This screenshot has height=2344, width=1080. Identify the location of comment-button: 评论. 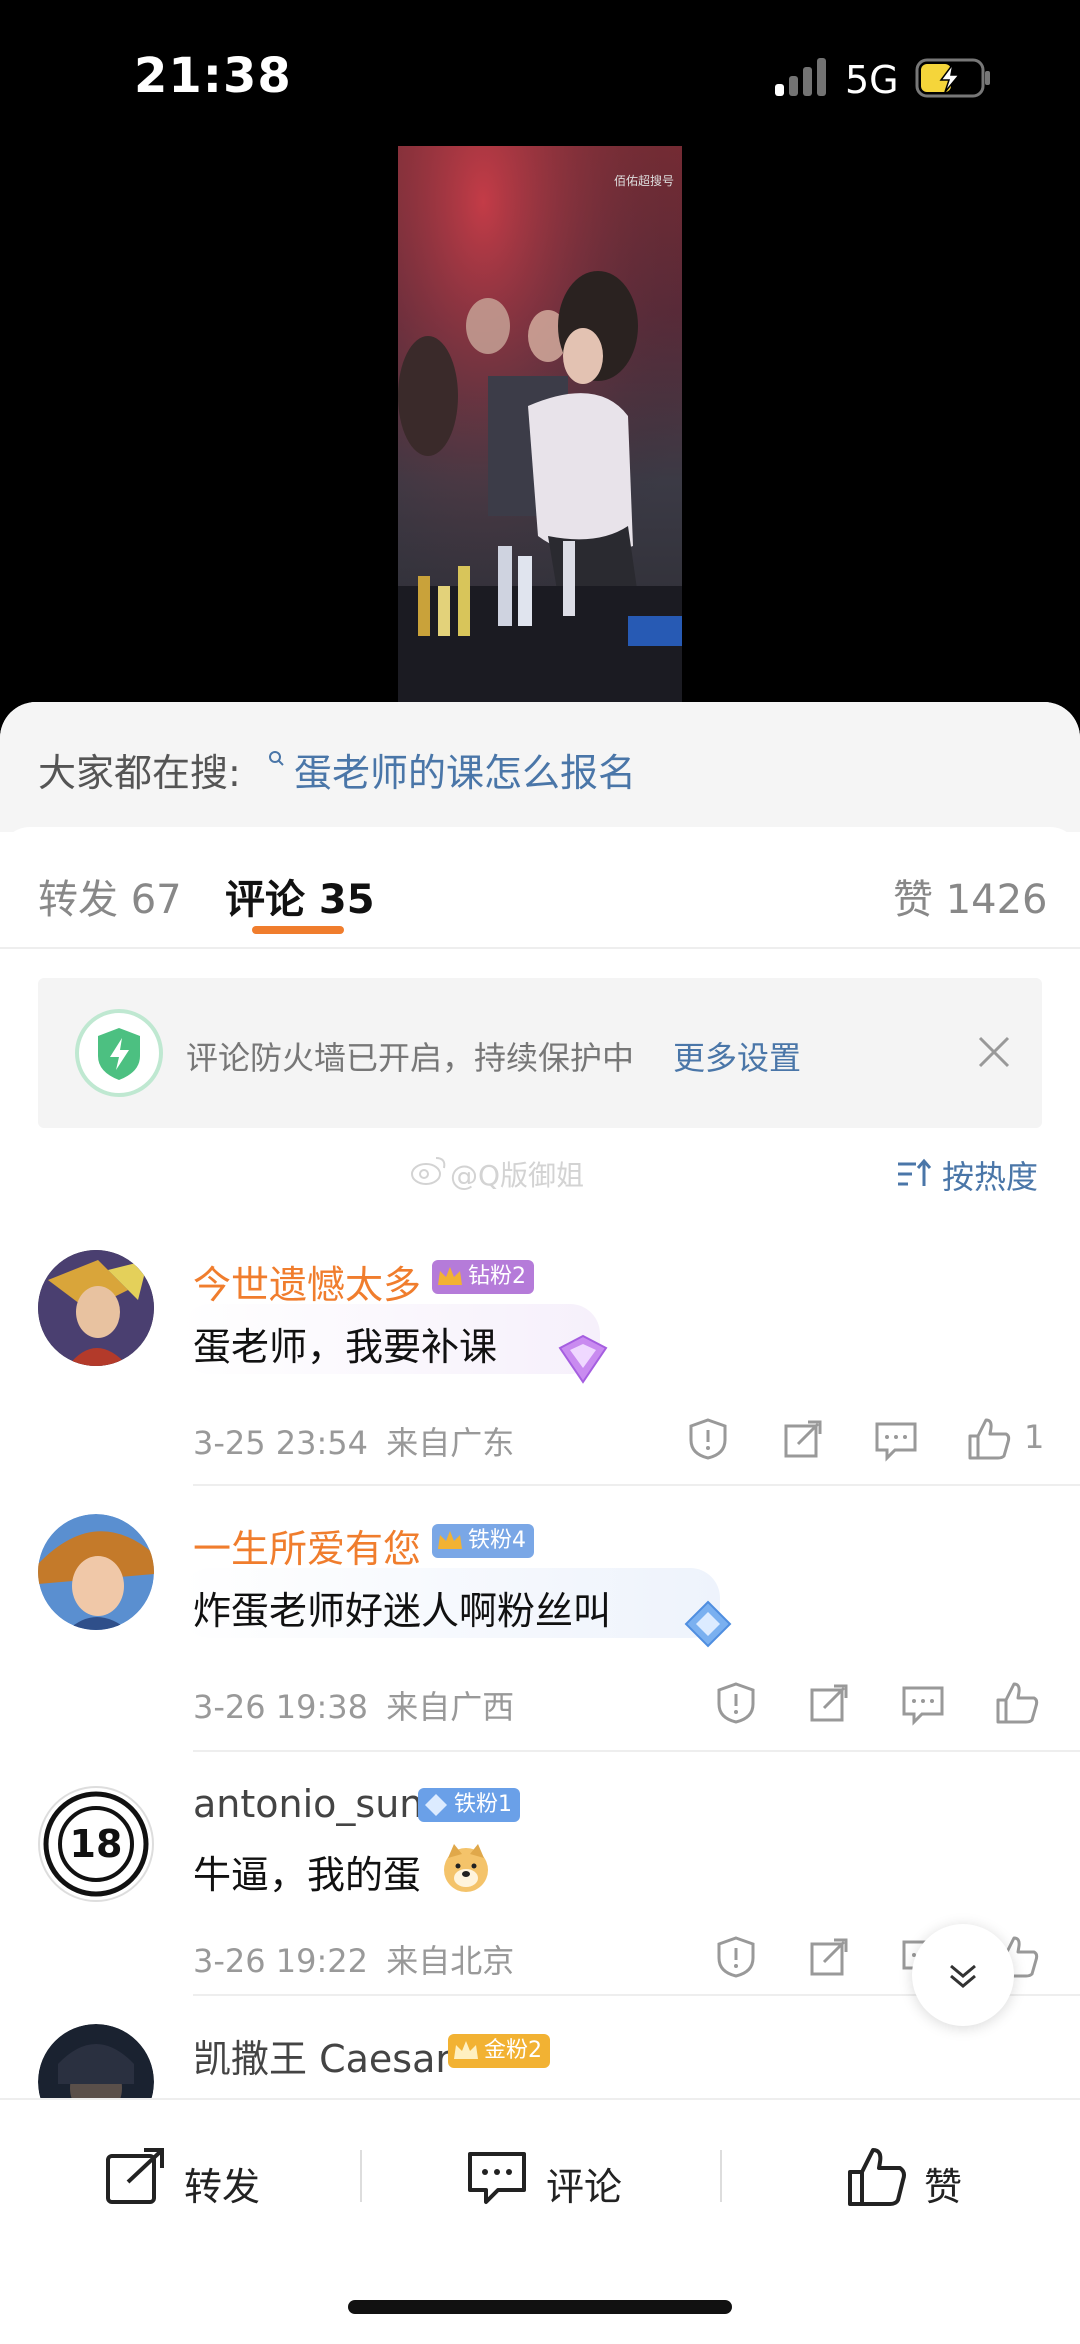
(551, 2181).